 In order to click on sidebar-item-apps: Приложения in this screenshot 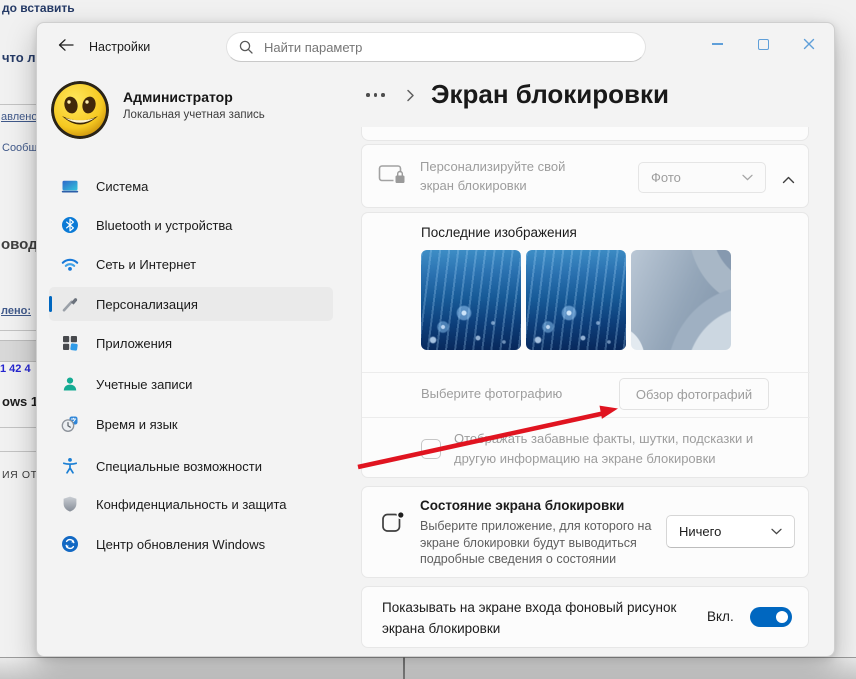, I will do `click(191, 343)`.